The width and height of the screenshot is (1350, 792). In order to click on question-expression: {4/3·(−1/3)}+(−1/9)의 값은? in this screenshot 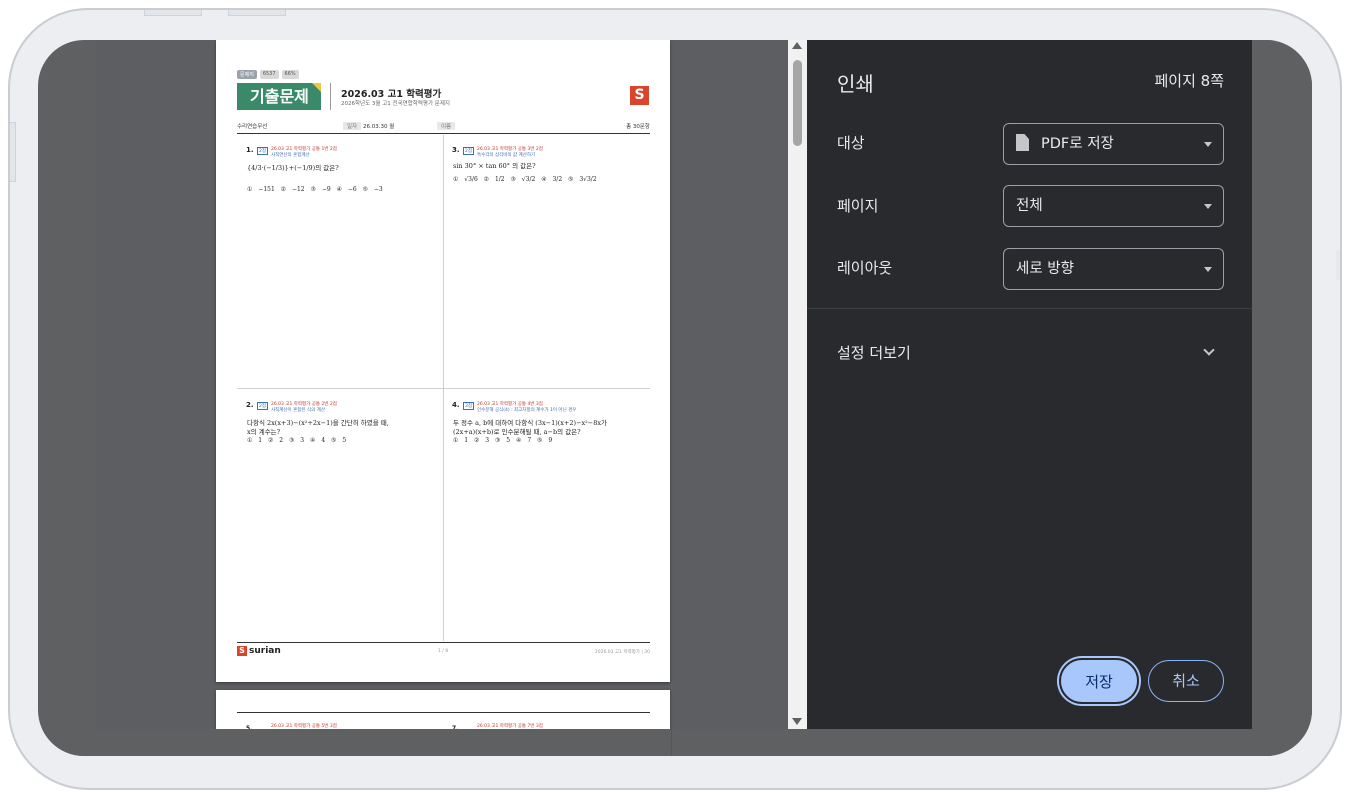, I will do `click(293, 168)`.